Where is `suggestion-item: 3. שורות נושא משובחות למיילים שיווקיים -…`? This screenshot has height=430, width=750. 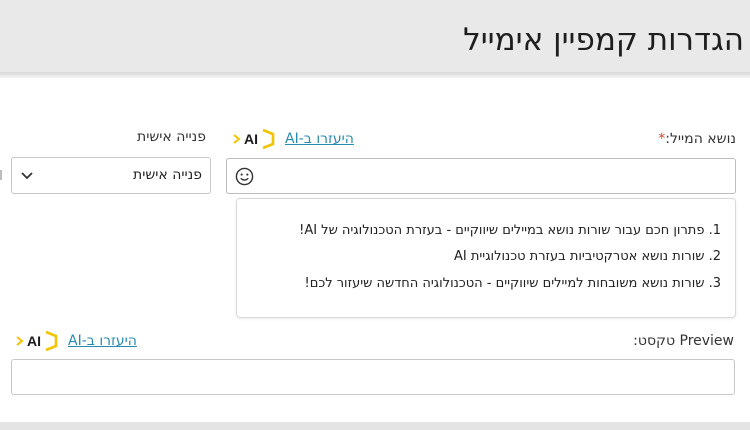
suggestion-item: 3. שורות נושא משובחות למיילים שיווקיים -… is located at coordinates (512, 283).